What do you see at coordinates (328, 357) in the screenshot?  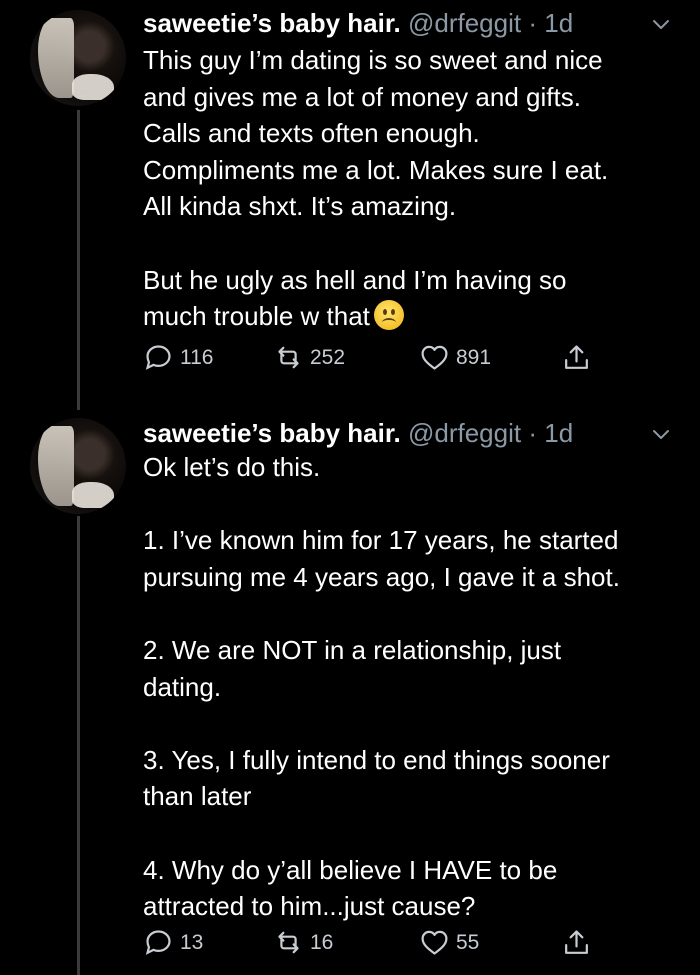 I see `retweet-count: 252` at bounding box center [328, 357].